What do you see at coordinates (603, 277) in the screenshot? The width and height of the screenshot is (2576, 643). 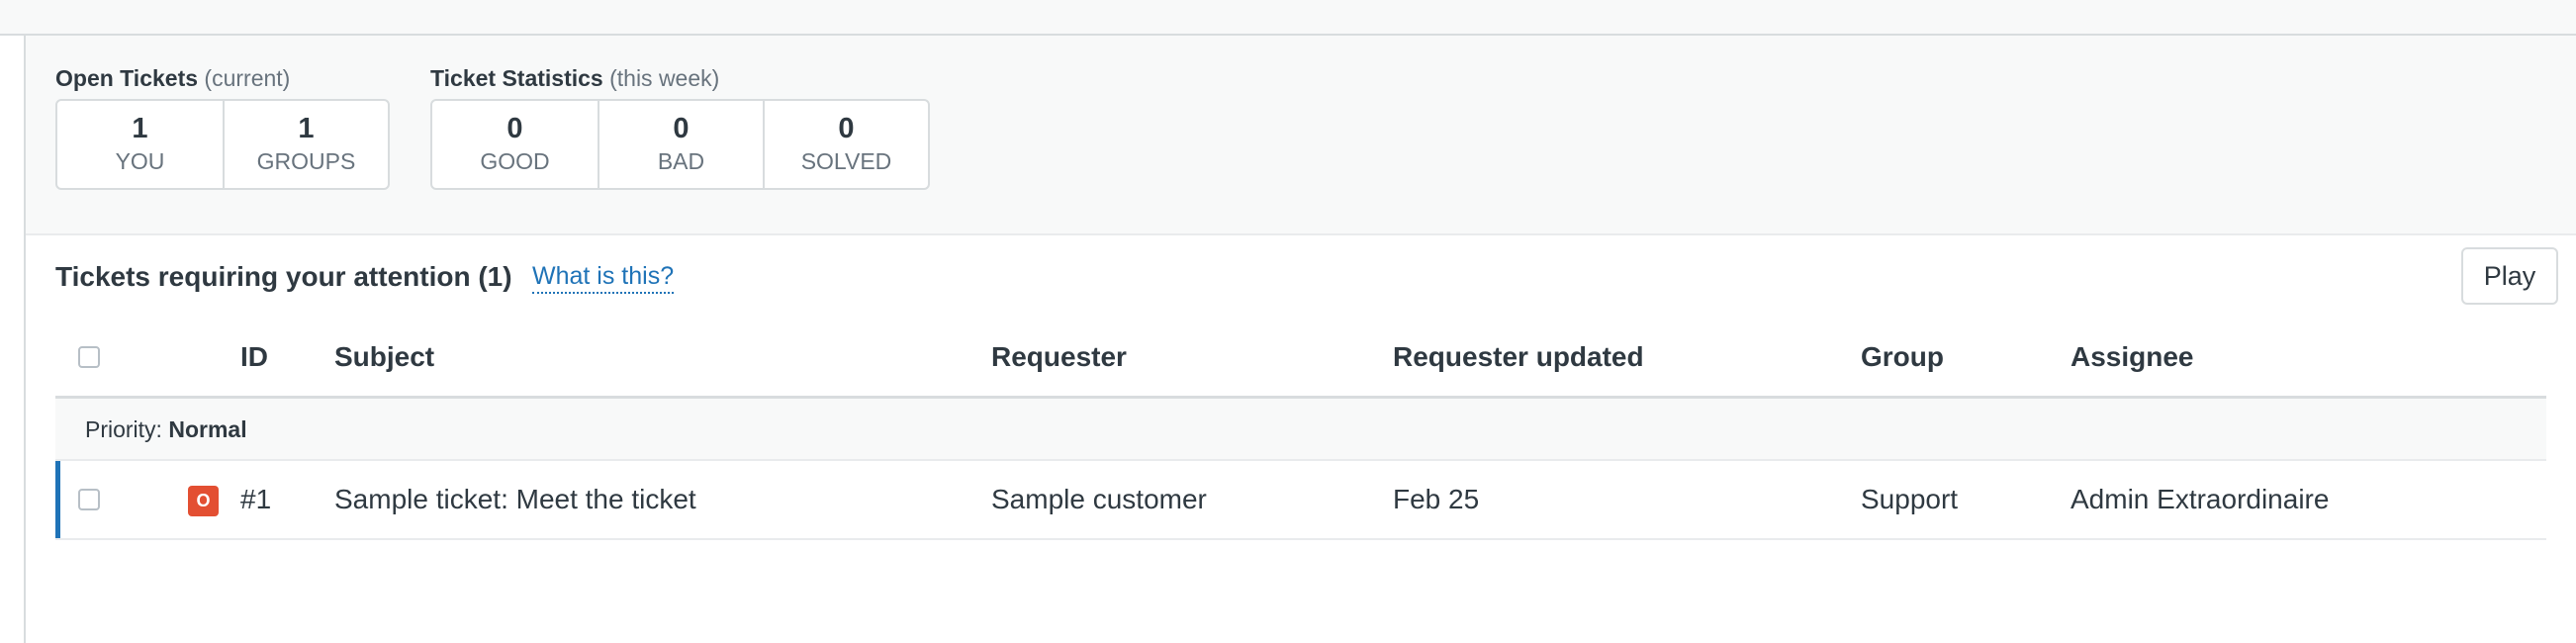 I see `what-is-this-link: What is this?` at bounding box center [603, 277].